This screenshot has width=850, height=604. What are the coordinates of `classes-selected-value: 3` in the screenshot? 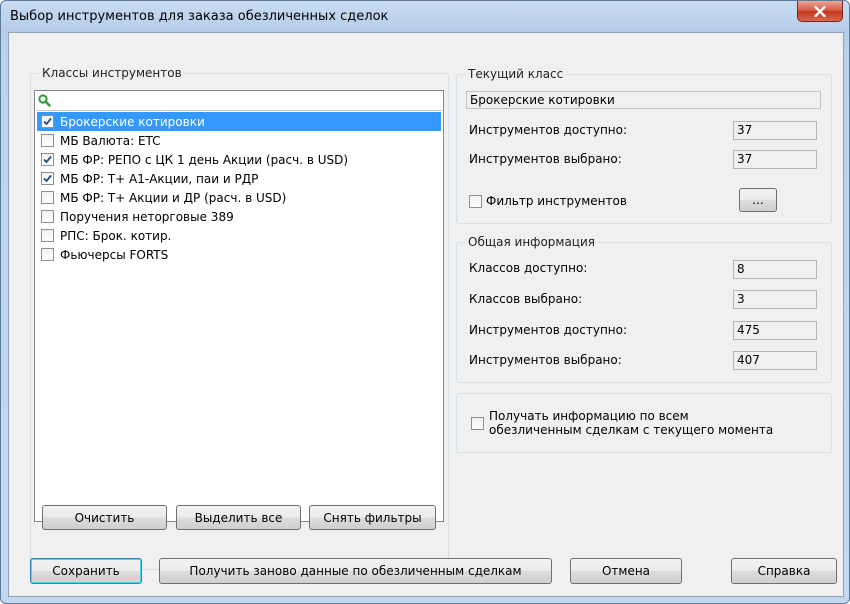 It's located at (775, 299).